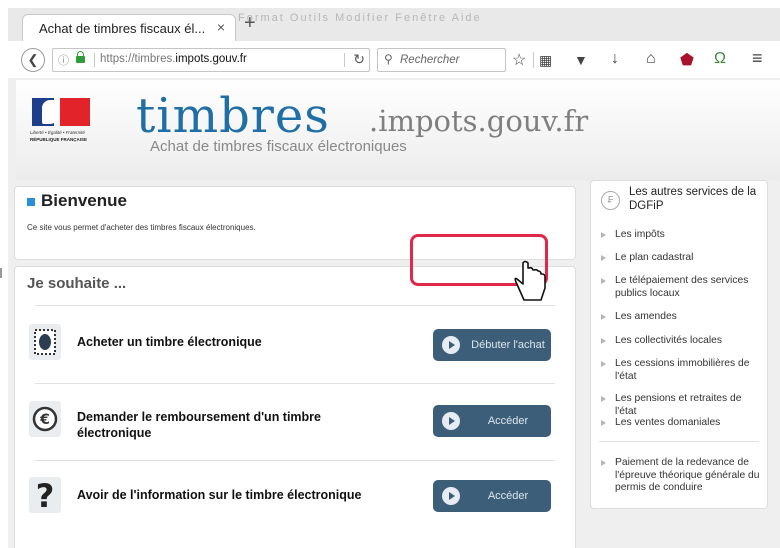 This screenshot has height=548, width=780. I want to click on menubar-ghost-text: Format Outils Modifier Fenêtre Aide, so click(360, 18).